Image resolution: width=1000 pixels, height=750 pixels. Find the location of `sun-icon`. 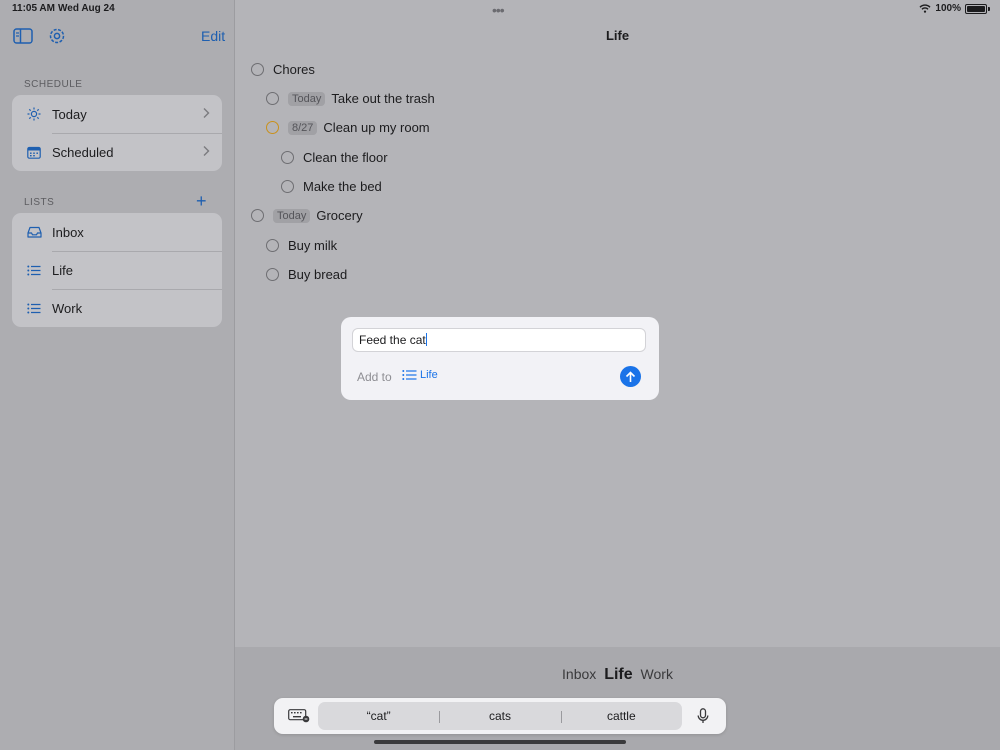

sun-icon is located at coordinates (34, 114).